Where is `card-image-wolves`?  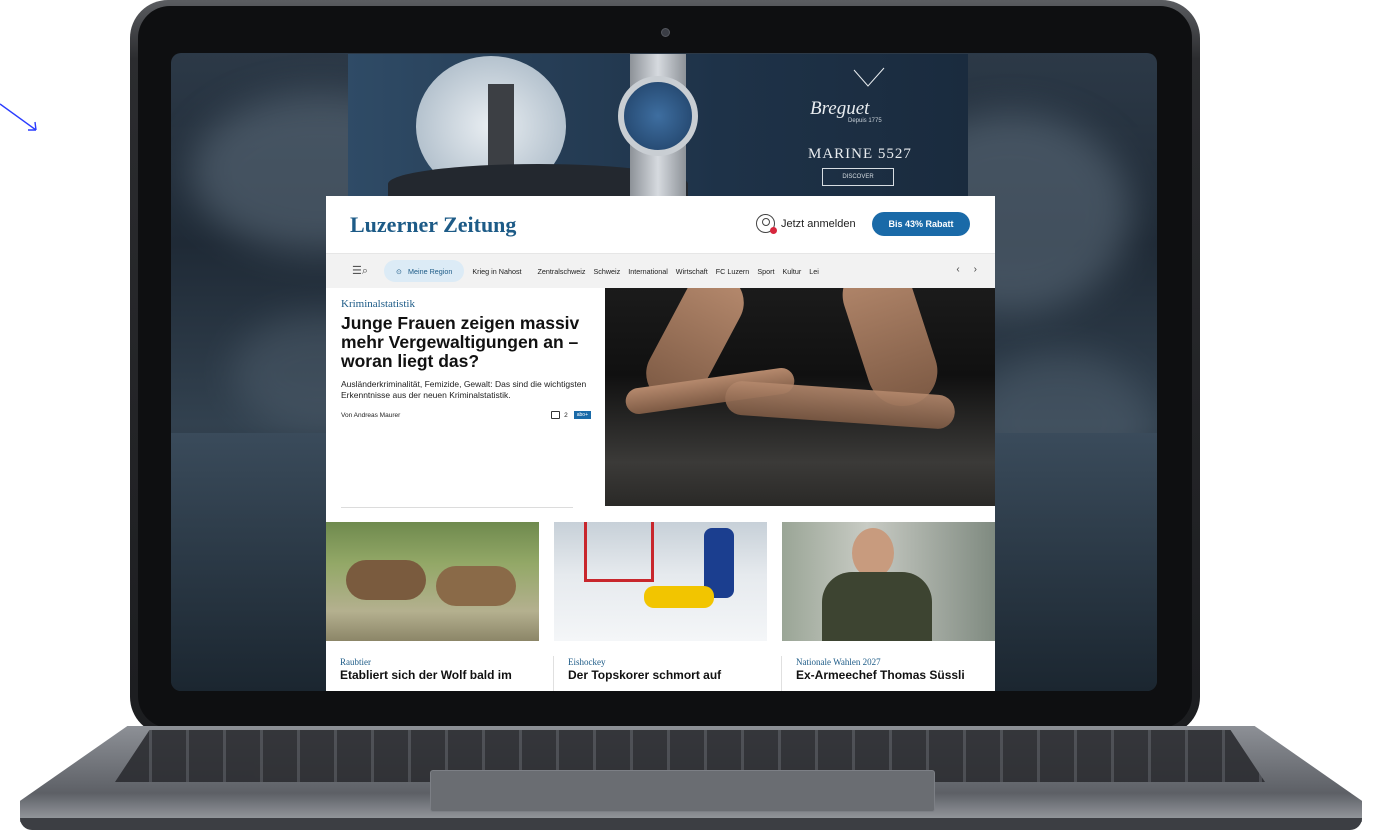
card-image-wolves is located at coordinates (432, 581).